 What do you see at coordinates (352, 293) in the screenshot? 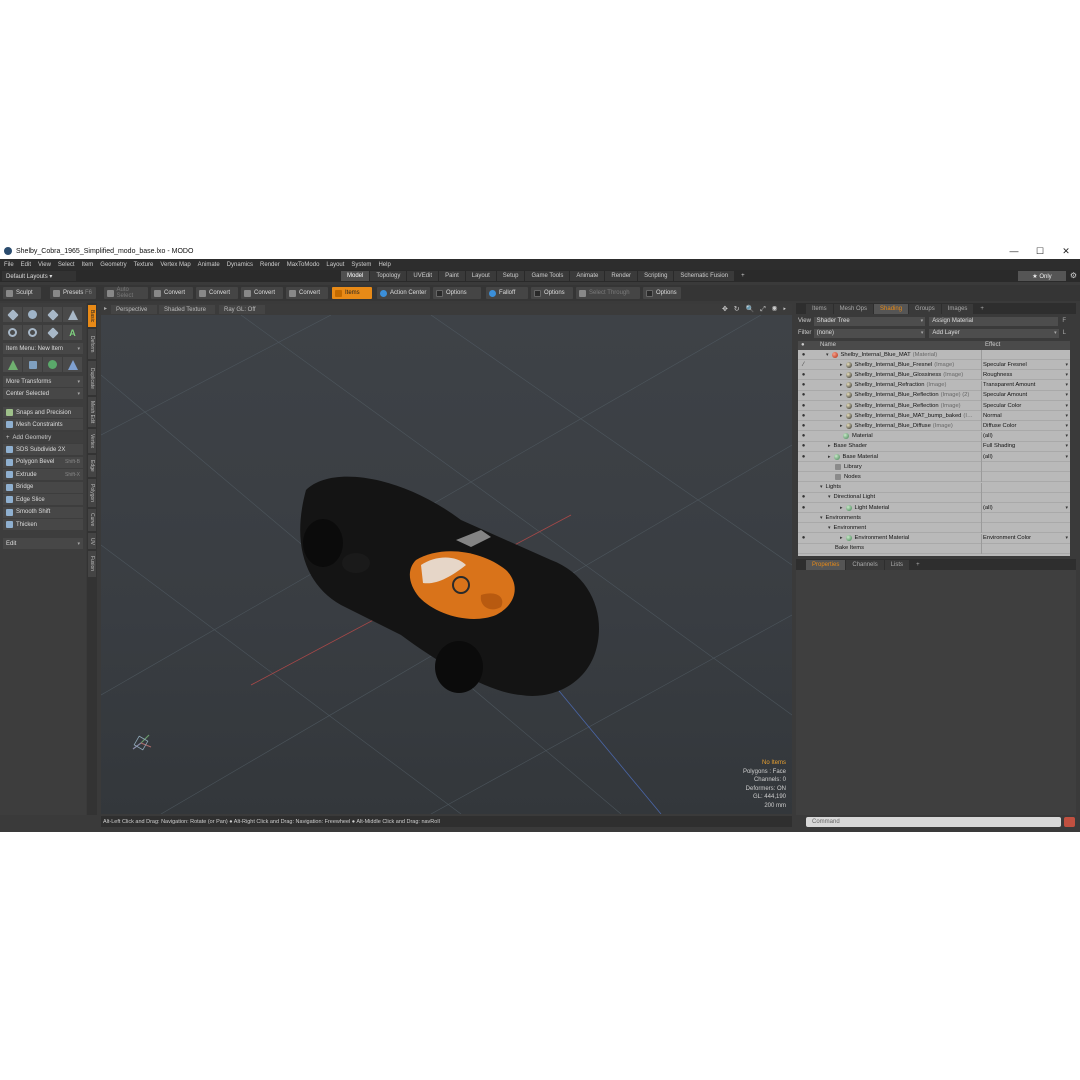
I see `items-mode-button: Items` at bounding box center [352, 293].